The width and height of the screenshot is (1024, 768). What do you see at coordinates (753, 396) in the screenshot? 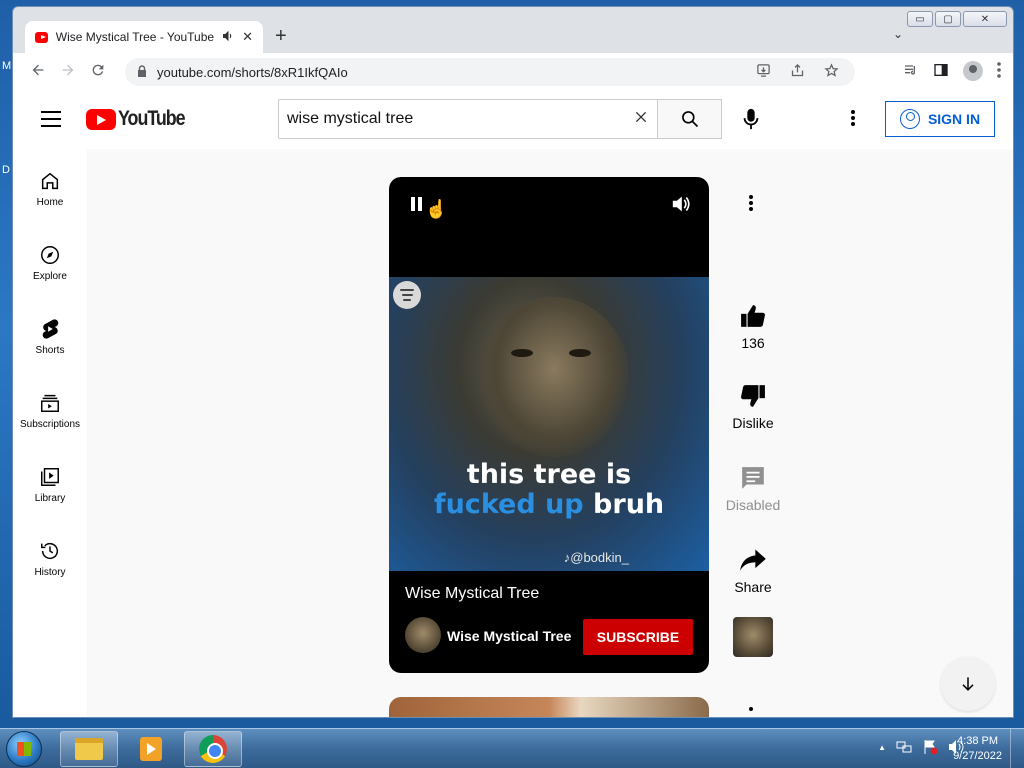
I see `thumbs-down-icon` at bounding box center [753, 396].